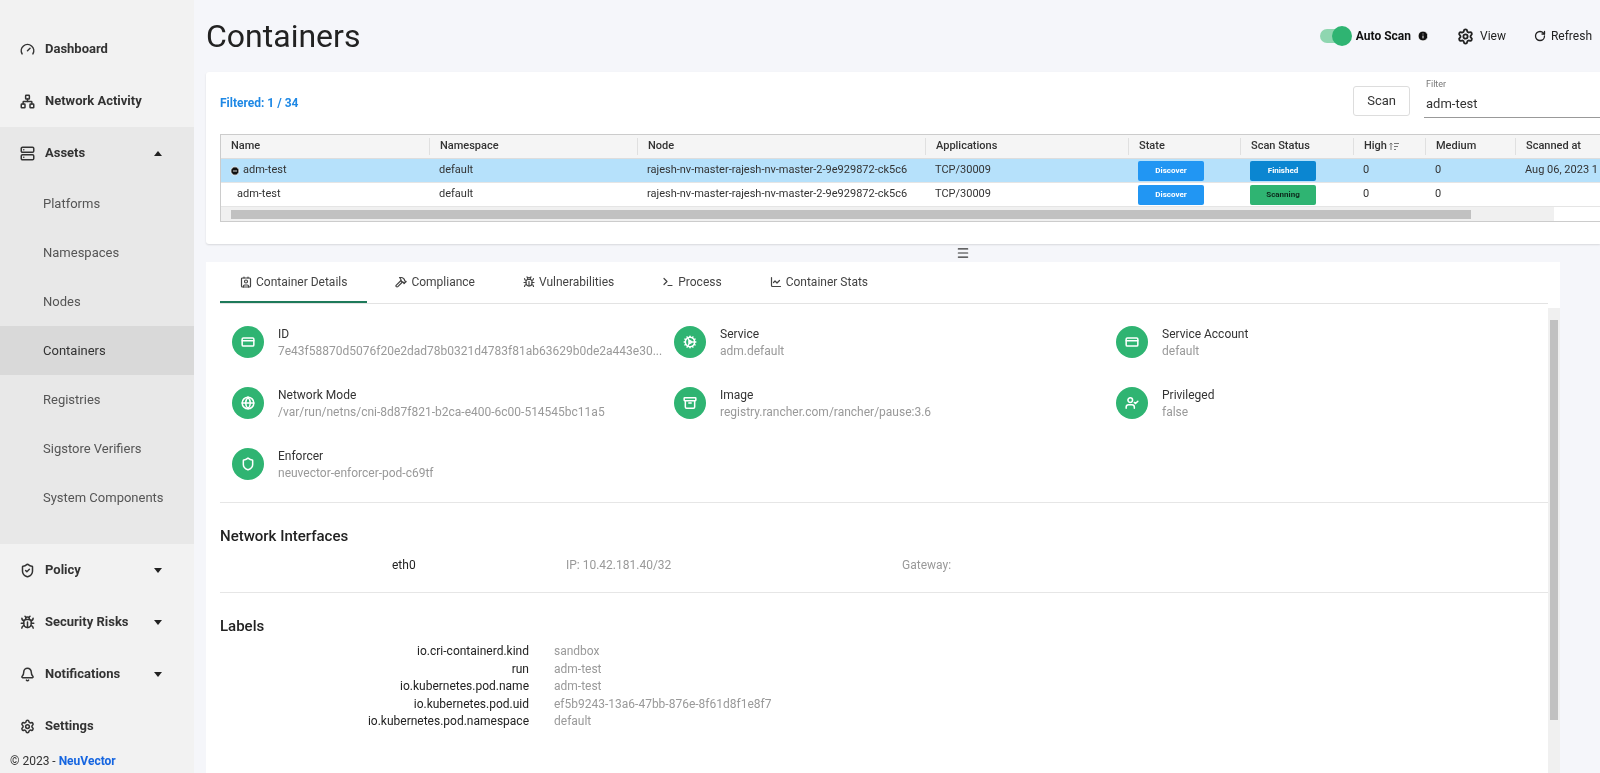 The image size is (1600, 773). Describe the element at coordinates (33, 761) in the screenshot. I see `copyright-text: © 2023 -` at that location.